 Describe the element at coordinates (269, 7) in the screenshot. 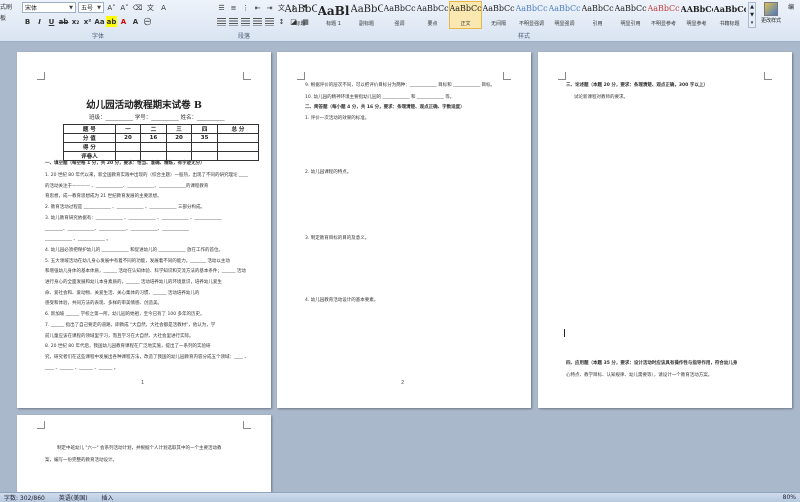

I see `increase-indent-icon: ⇥` at that location.